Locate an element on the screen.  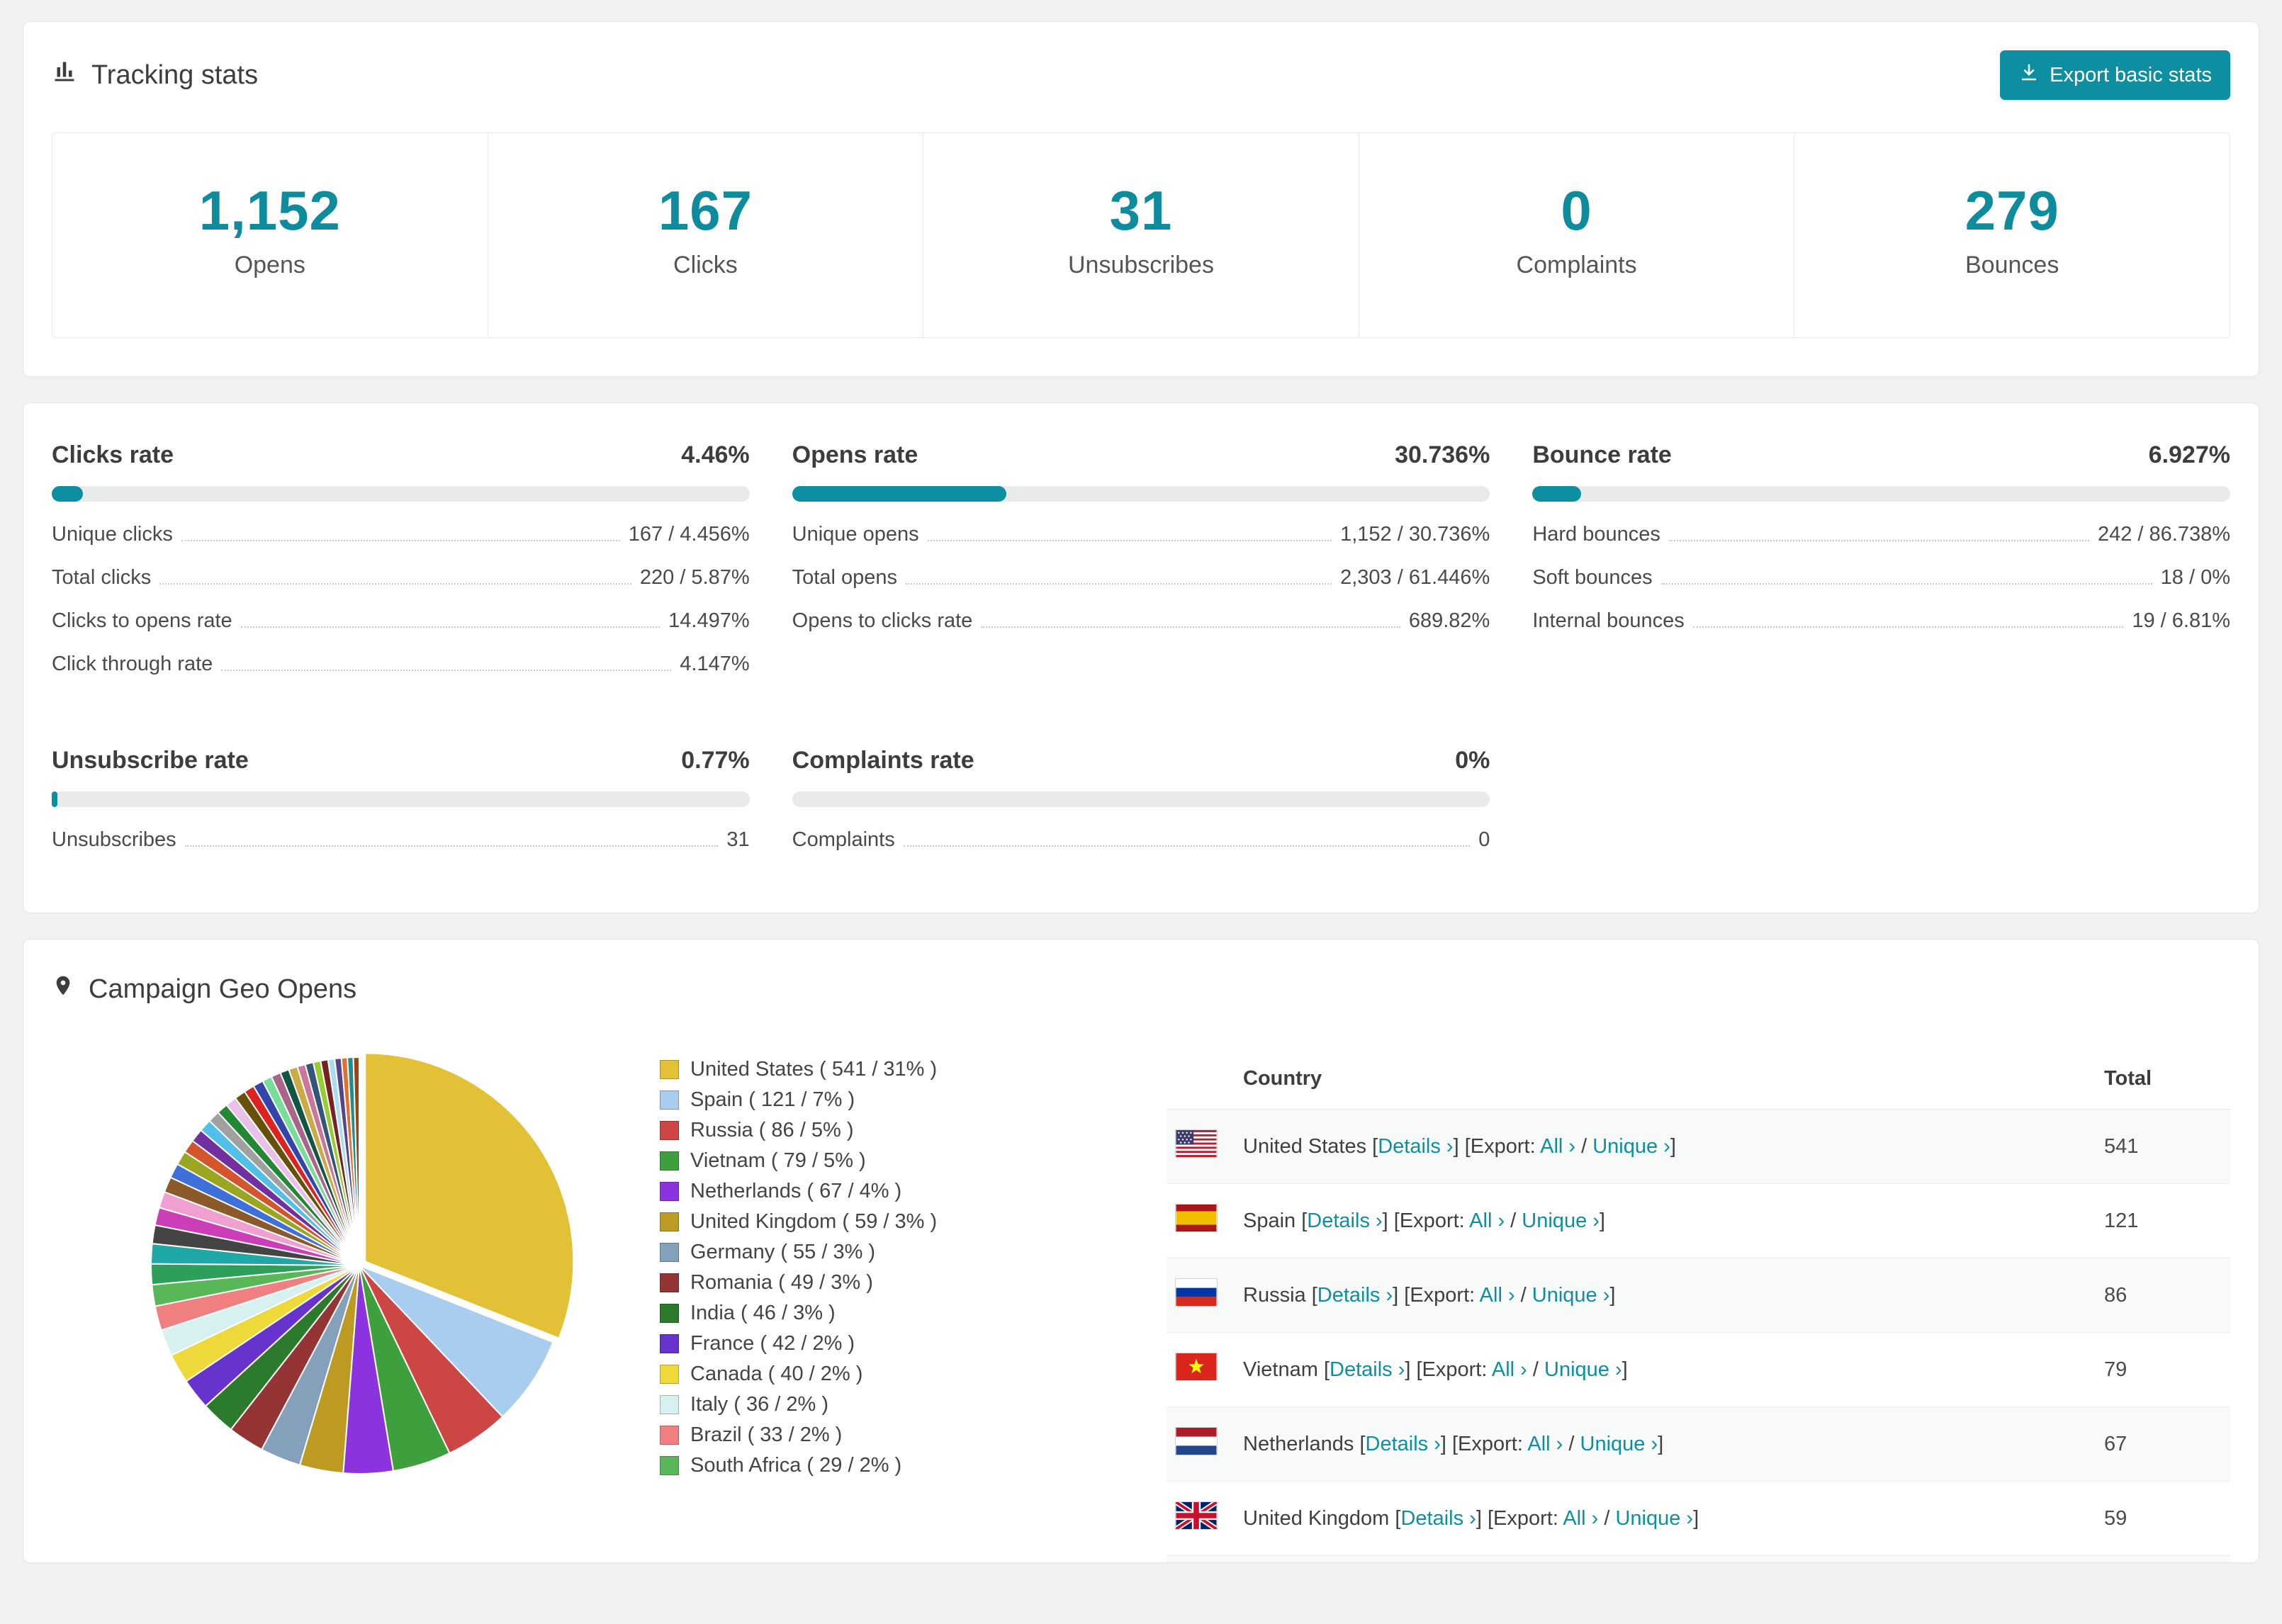
rate-progress-fill is located at coordinates (55, 799).